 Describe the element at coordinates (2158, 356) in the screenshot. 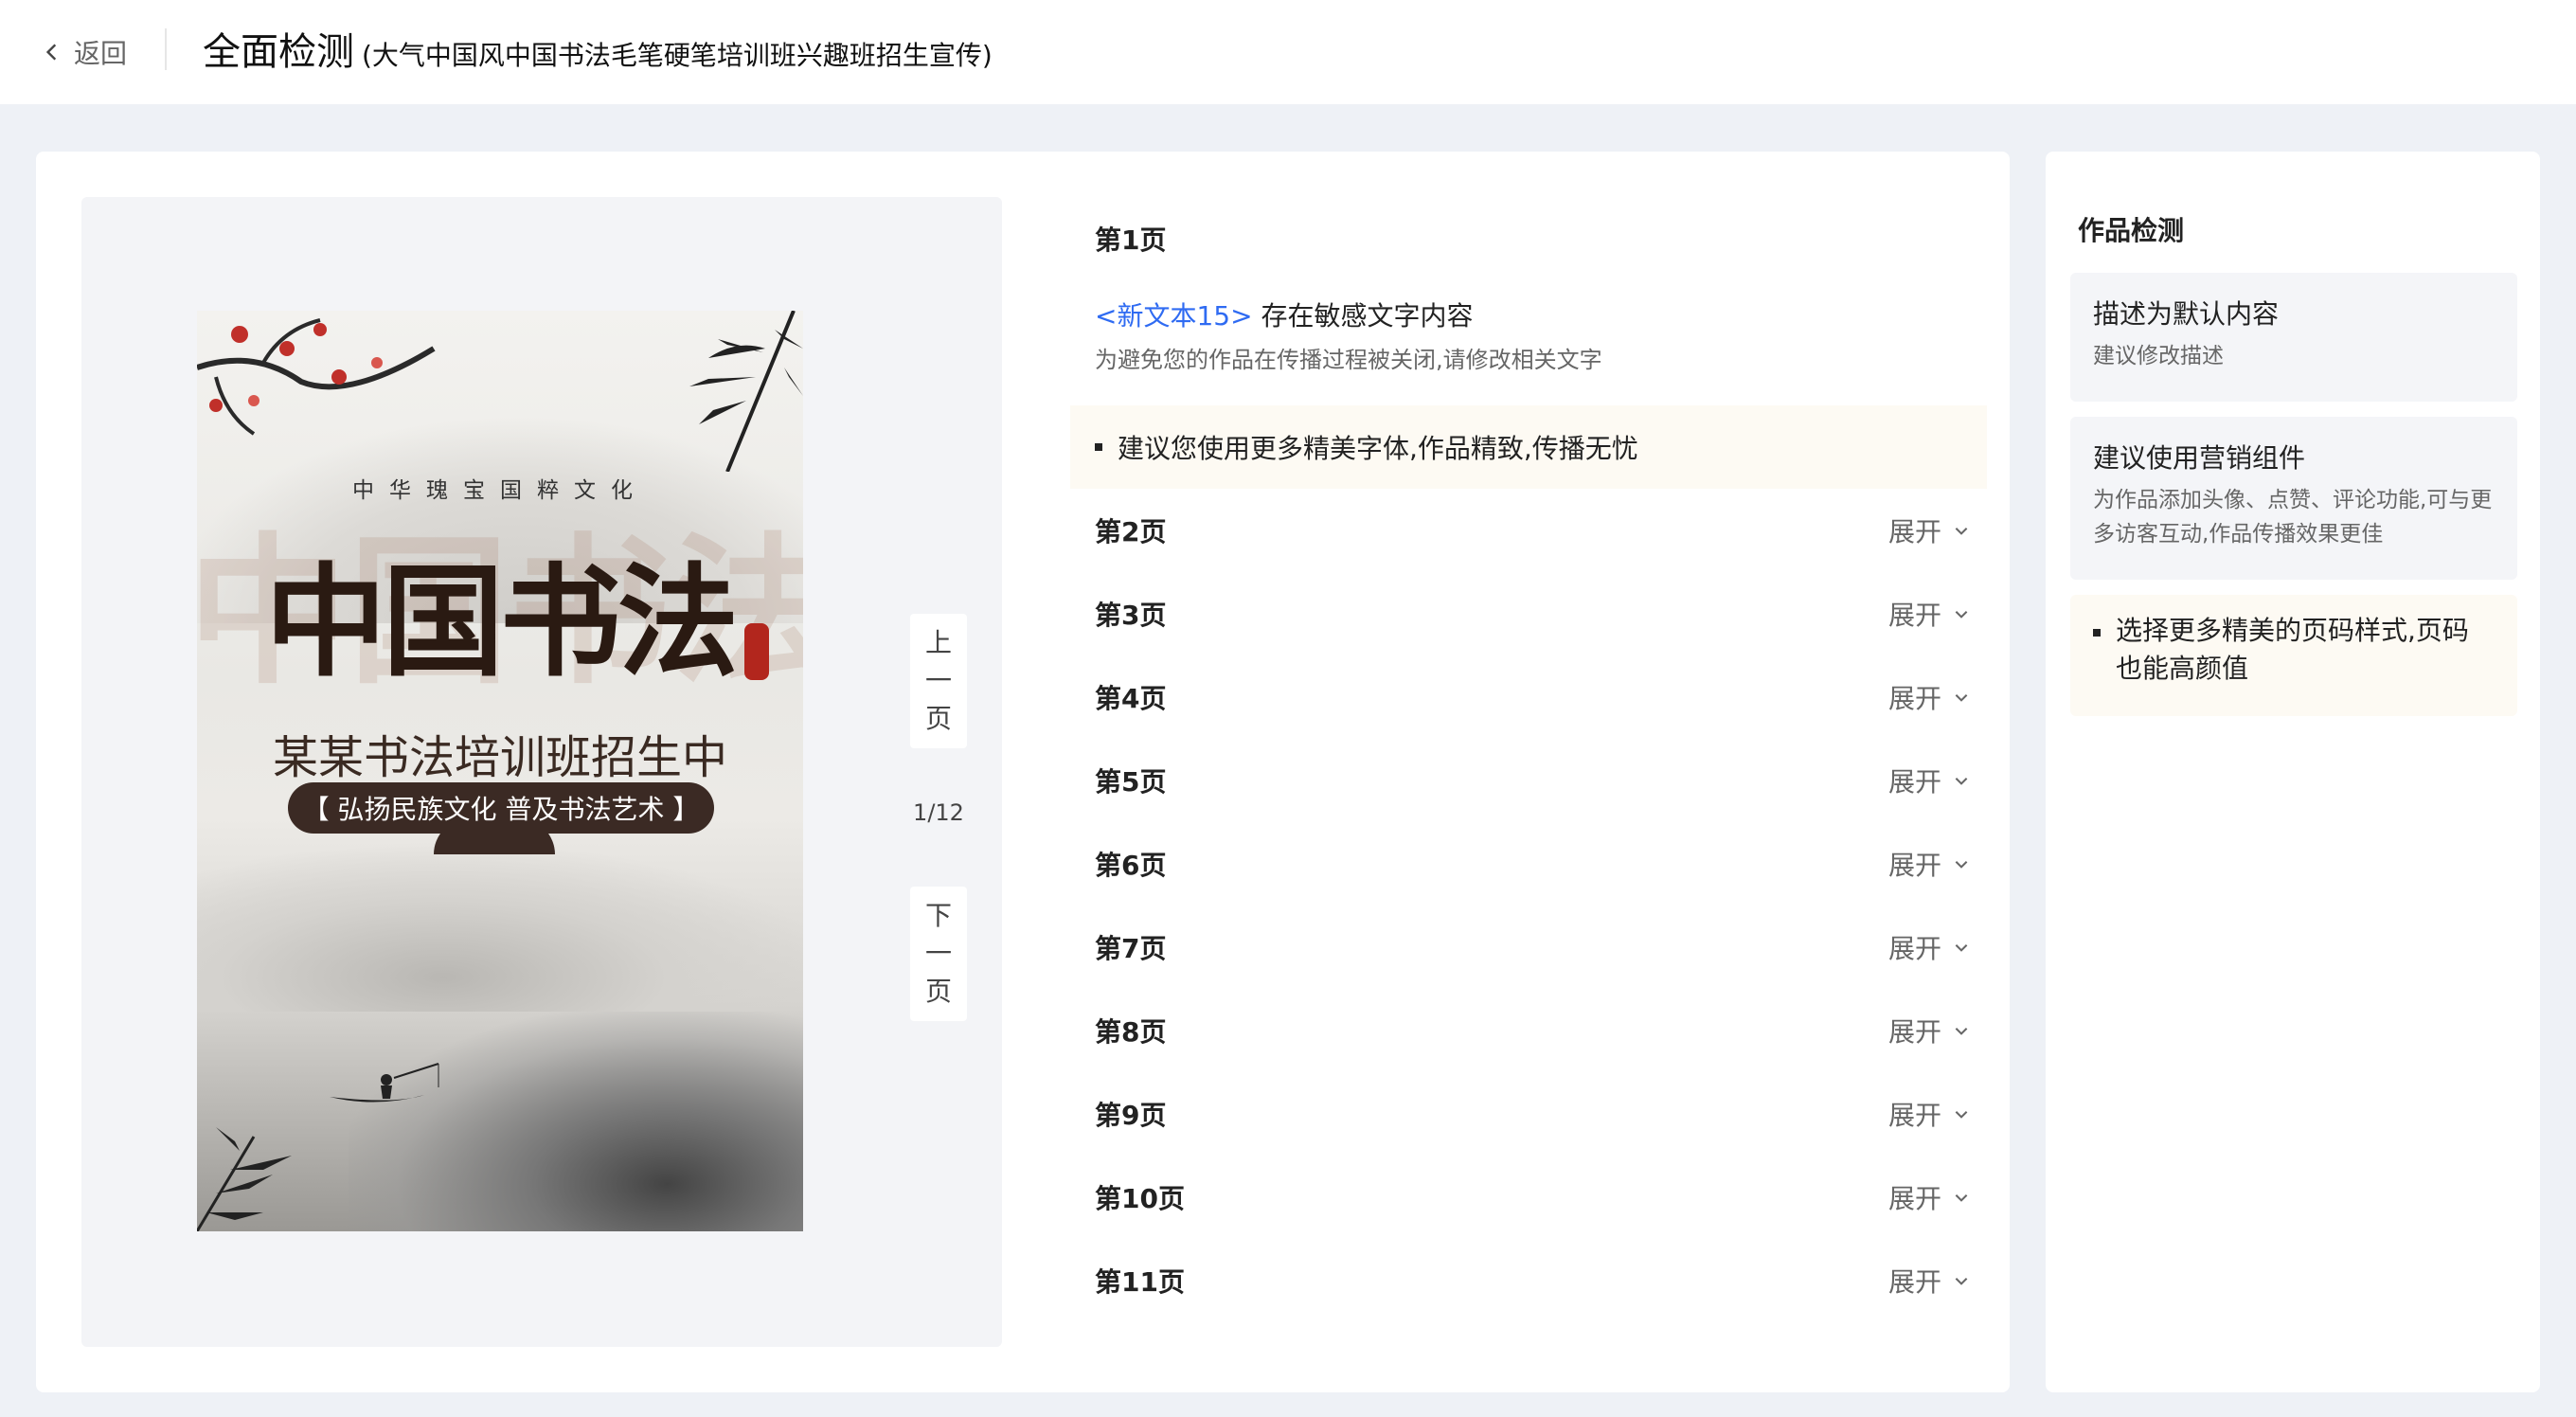

I see `check-item-desc: 建议修改描述` at that location.